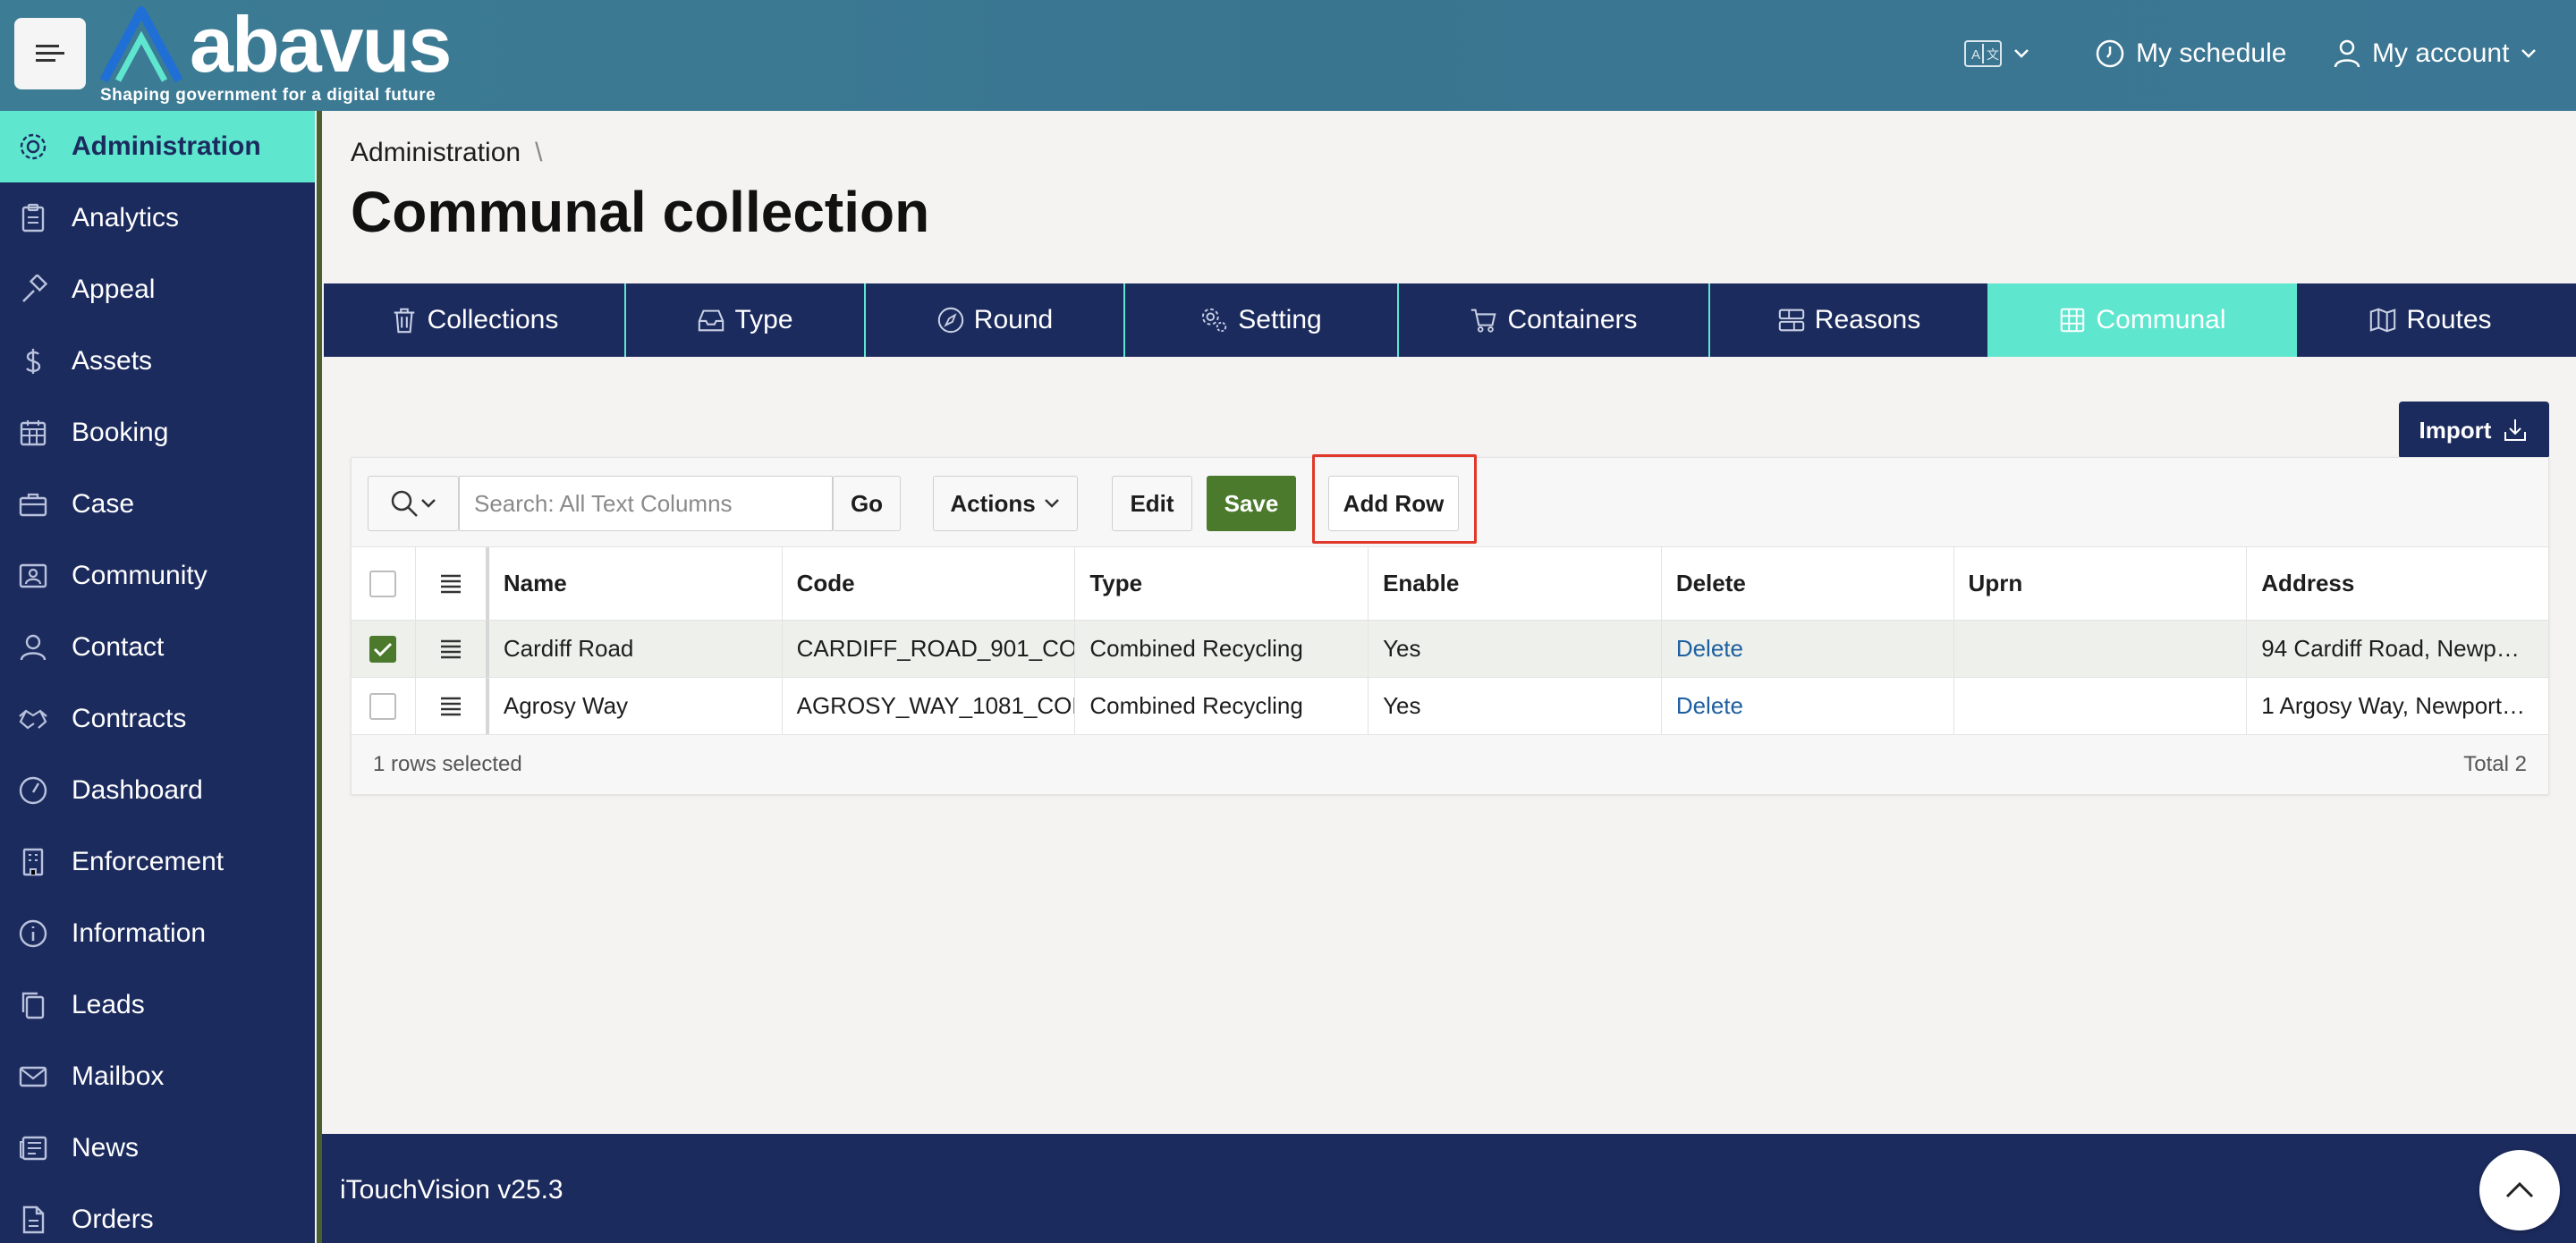  What do you see at coordinates (929, 649) in the screenshot?
I see `cell-code: CARDIFF_ROAD_901_COM` at bounding box center [929, 649].